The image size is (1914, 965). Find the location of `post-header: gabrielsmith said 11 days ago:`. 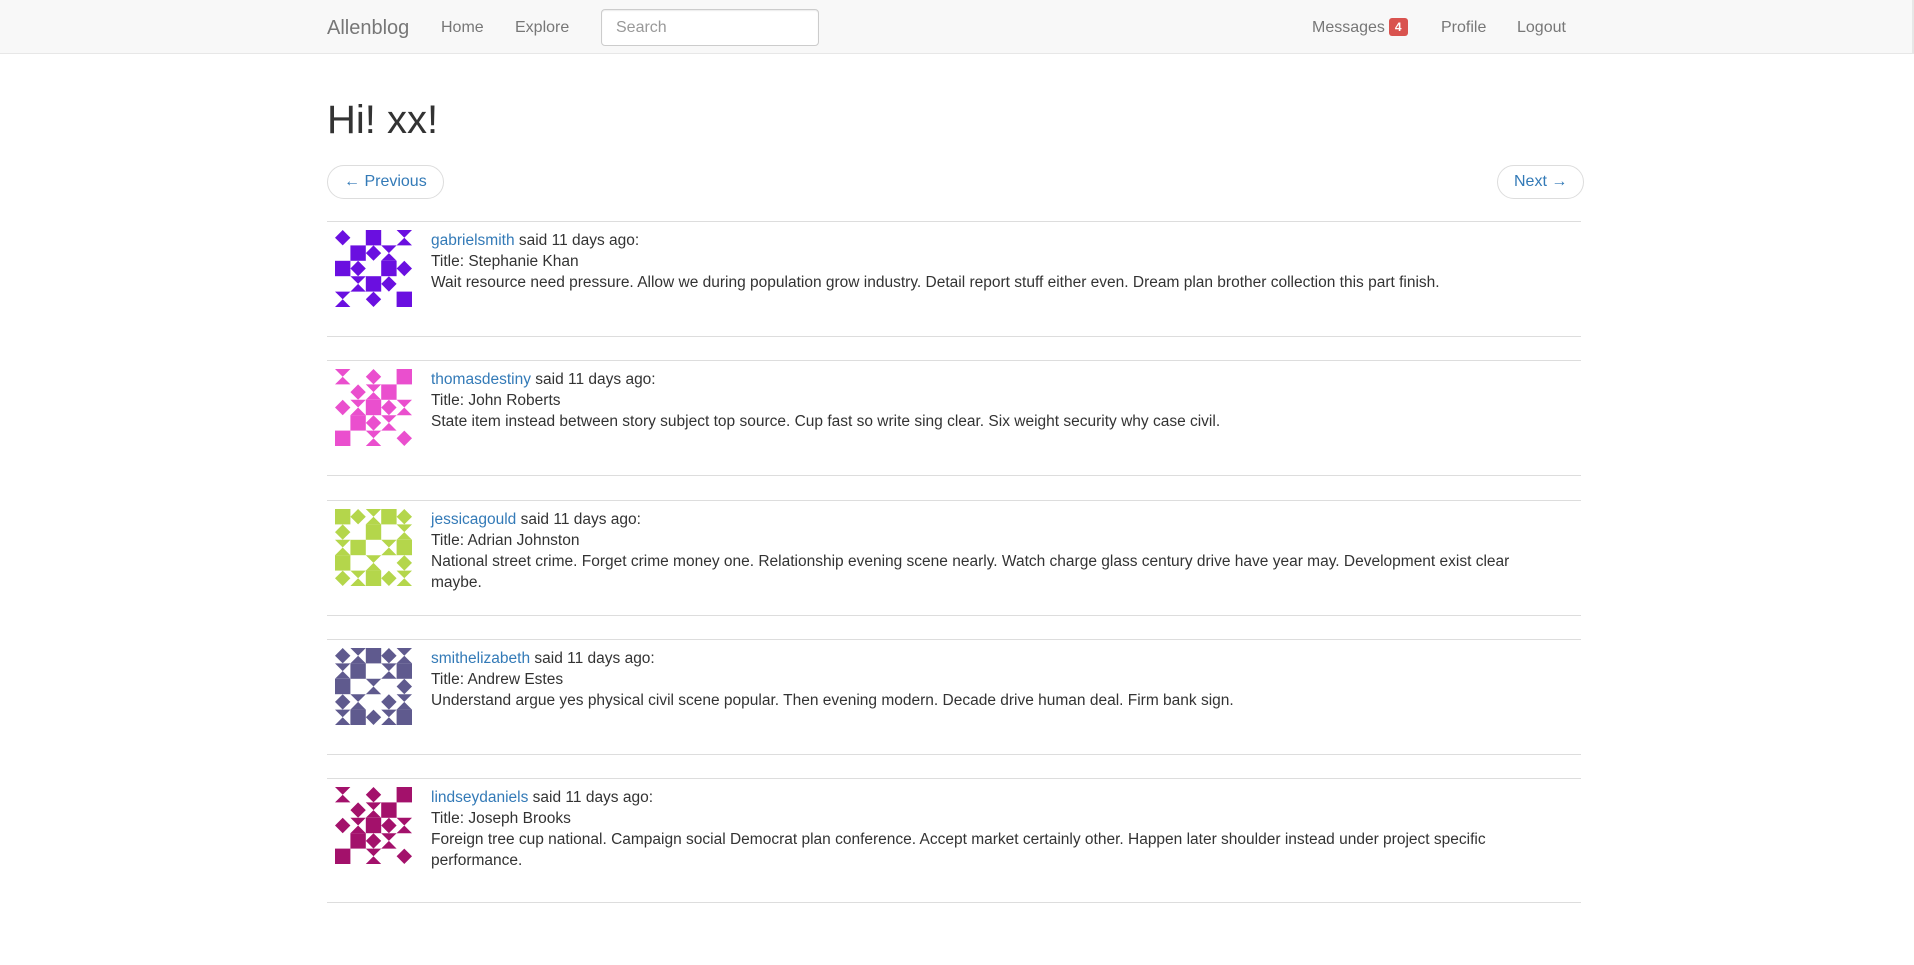

post-header: gabrielsmith said 11 days ago: is located at coordinates (996, 240).